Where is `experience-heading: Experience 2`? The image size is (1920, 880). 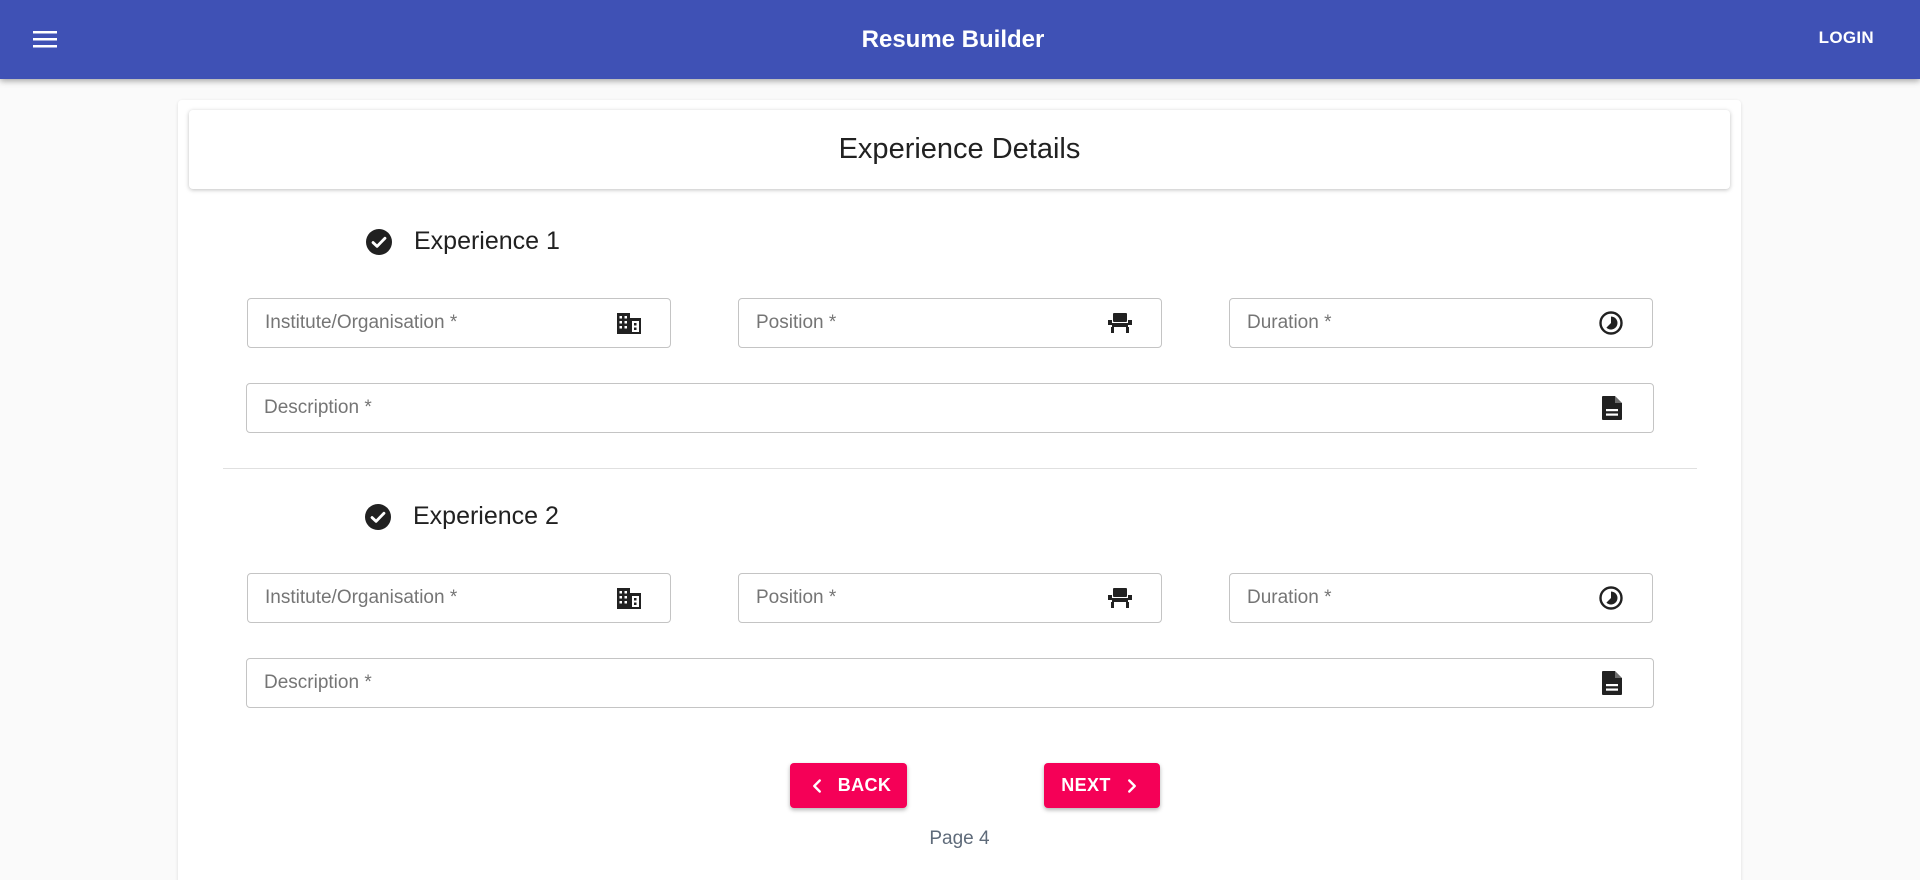 experience-heading: Experience 2 is located at coordinates (462, 516).